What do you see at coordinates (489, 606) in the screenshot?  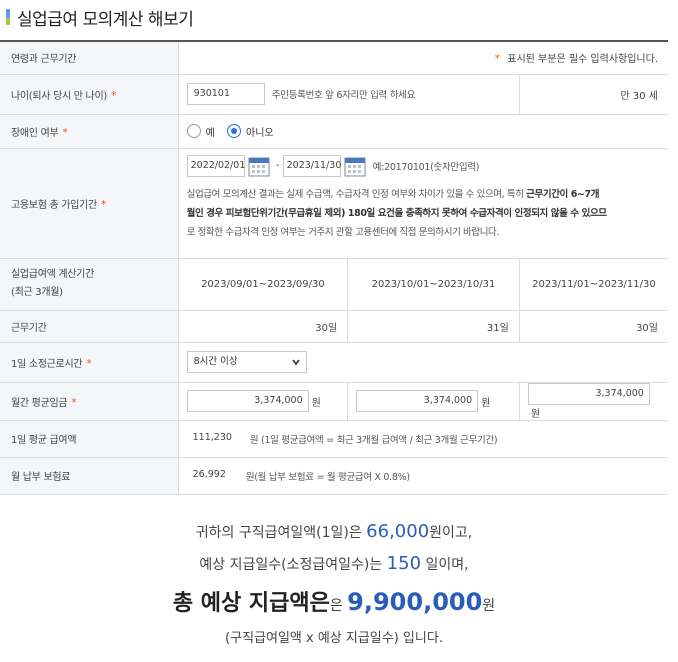 I see `summary-line3-post: 원` at bounding box center [489, 606].